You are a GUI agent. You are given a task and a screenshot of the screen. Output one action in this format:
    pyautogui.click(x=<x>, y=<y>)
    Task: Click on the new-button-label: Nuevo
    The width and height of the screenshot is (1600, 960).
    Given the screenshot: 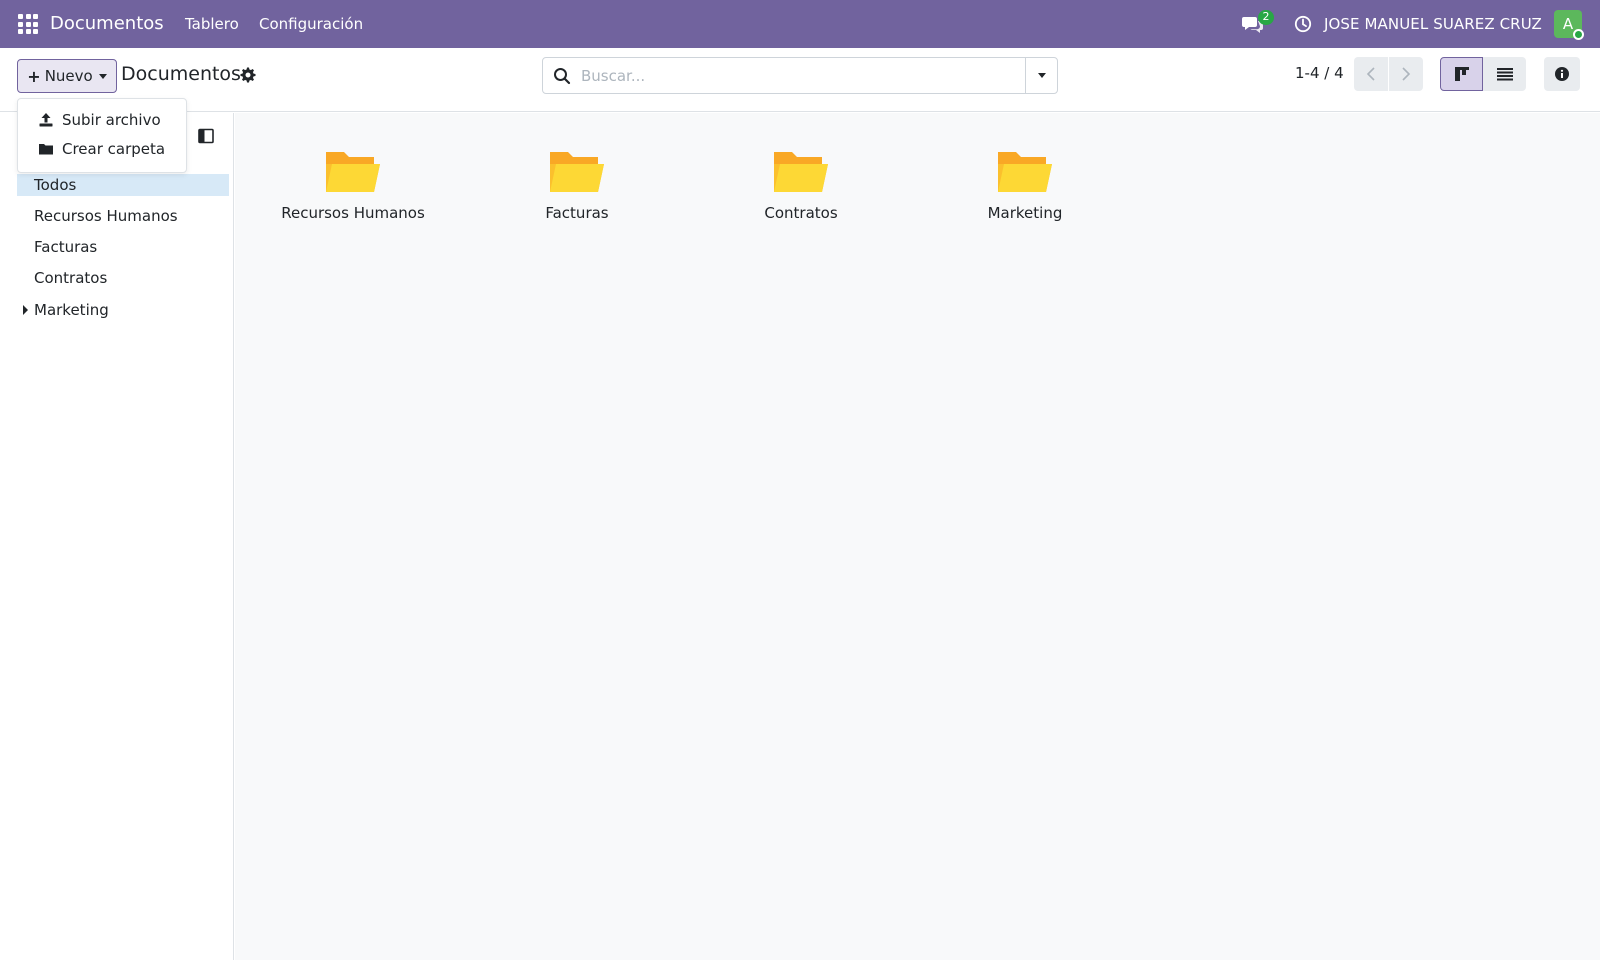 What is the action you would take?
    pyautogui.click(x=68, y=76)
    